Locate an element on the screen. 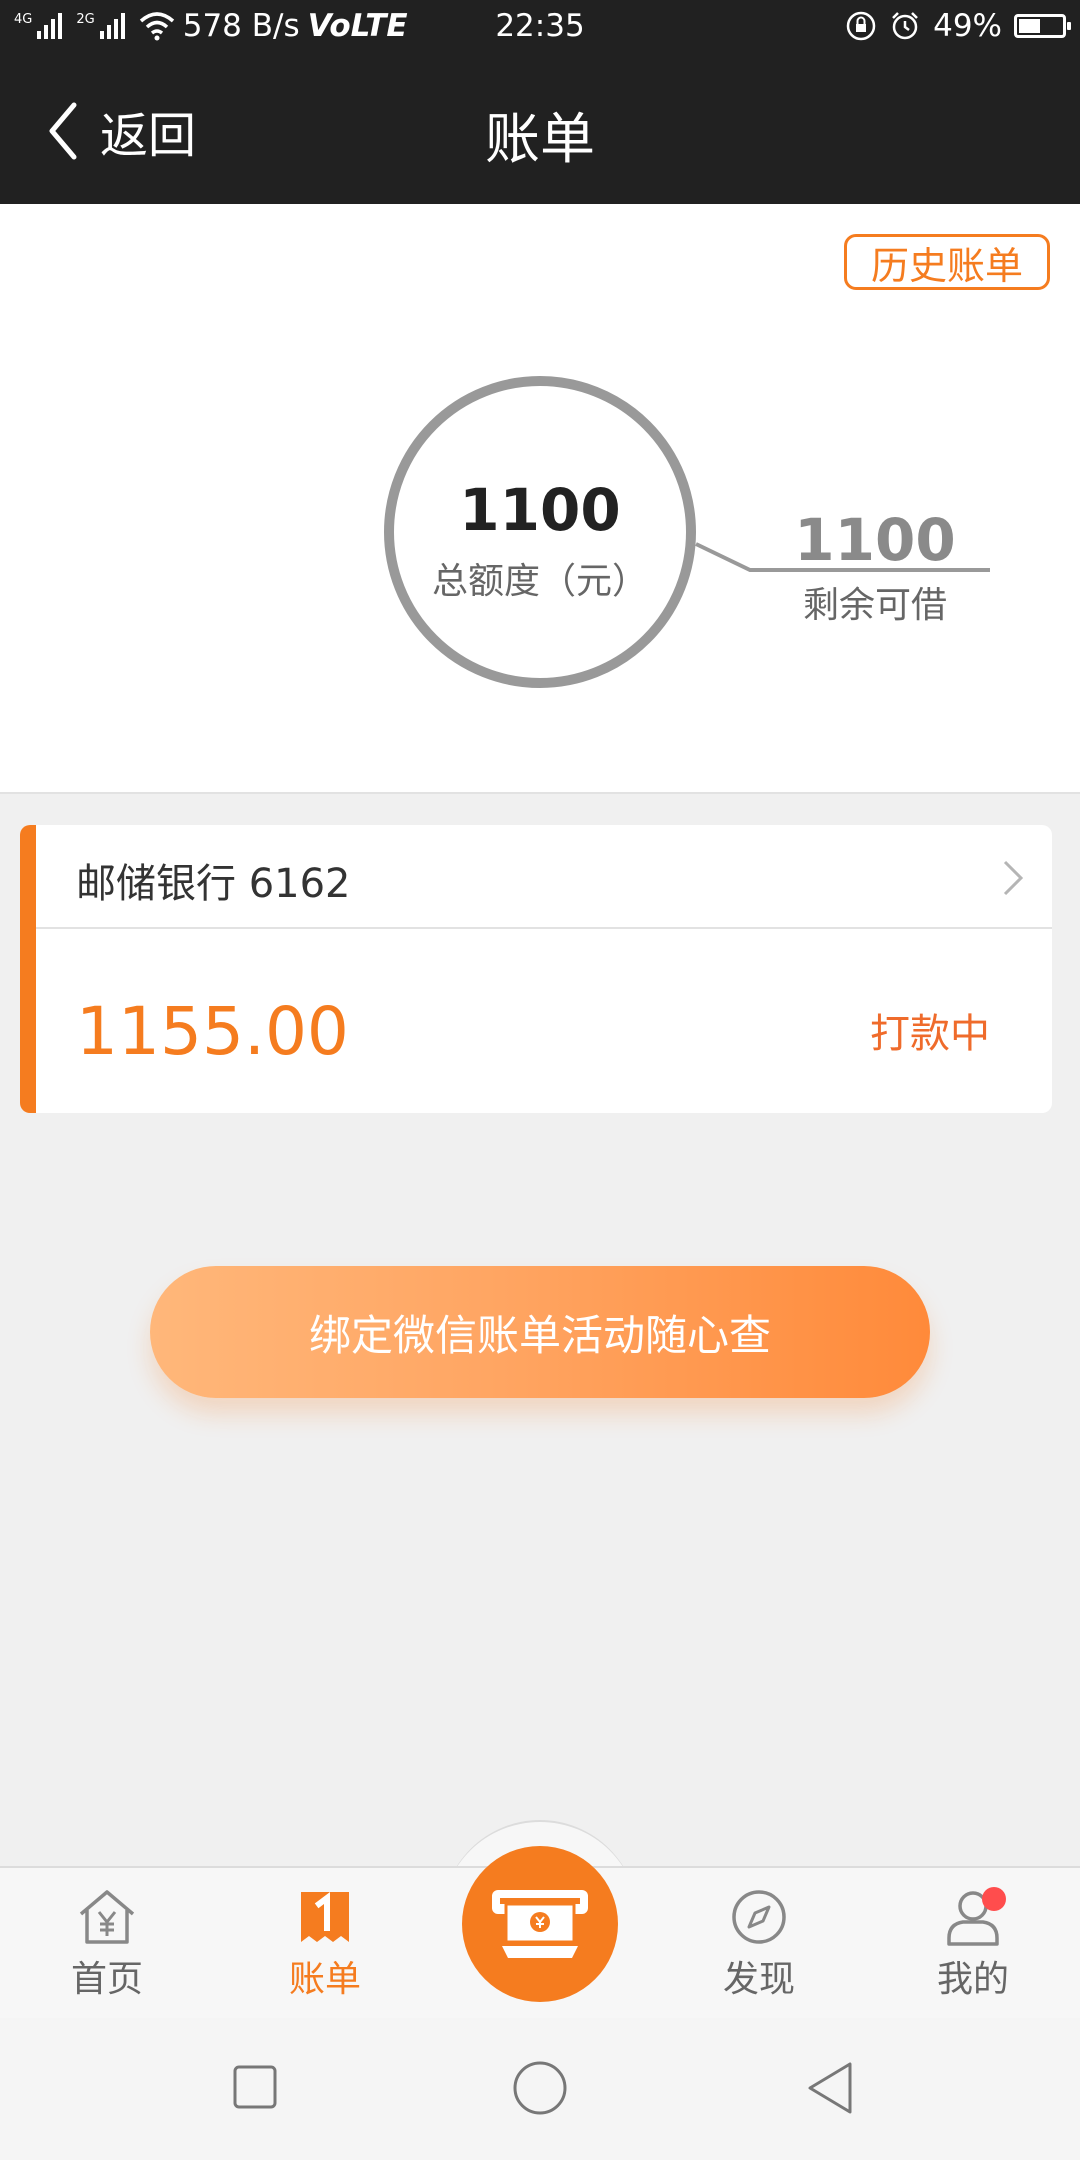 This screenshot has width=1080, height=2160. home-button is located at coordinates (540, 2088).